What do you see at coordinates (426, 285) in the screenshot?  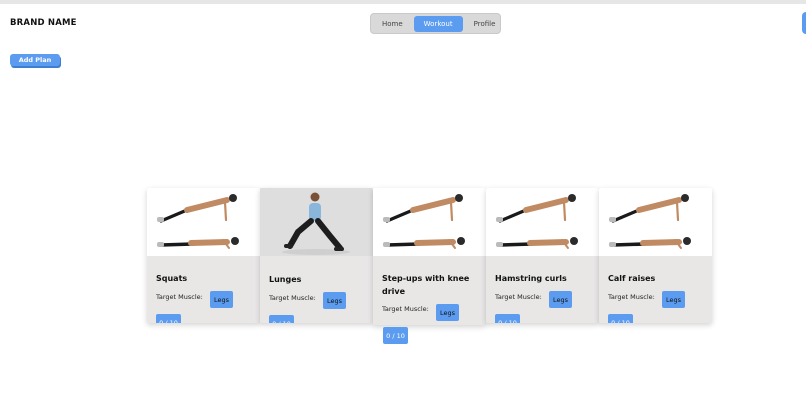 I see `card-title: Step-ups with knee drive` at bounding box center [426, 285].